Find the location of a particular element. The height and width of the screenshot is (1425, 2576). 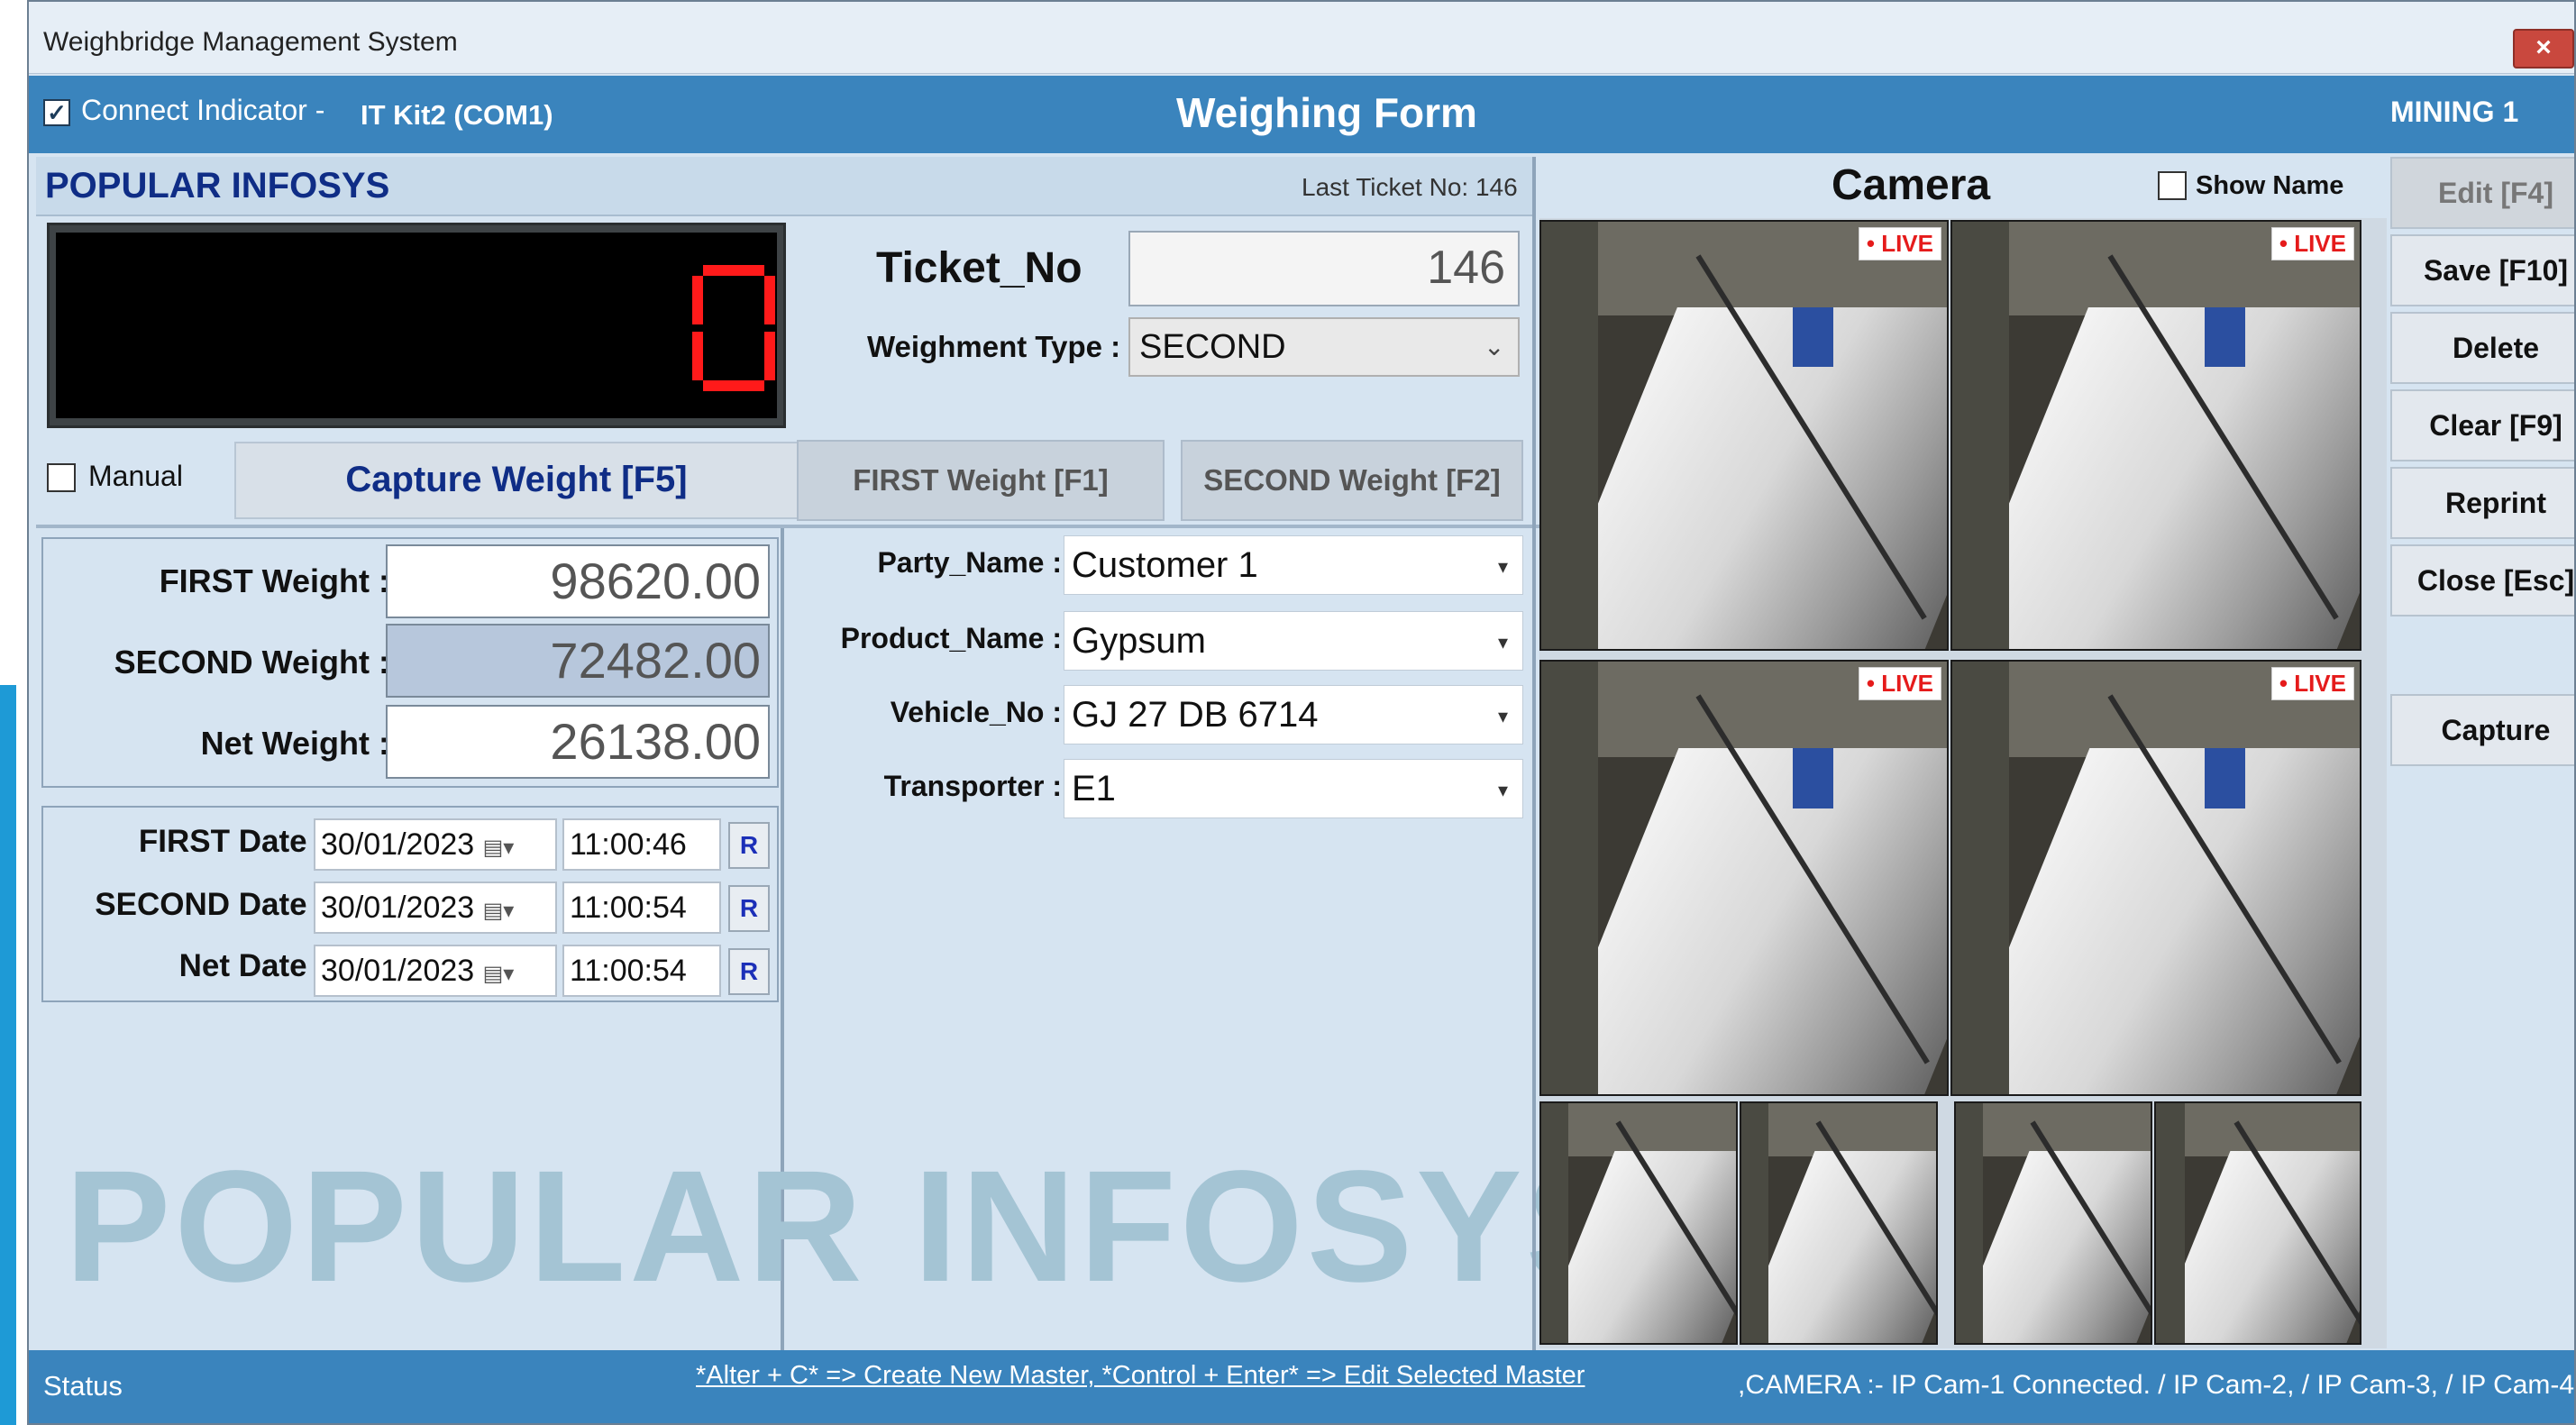

net-weight-label: Net Weight : is located at coordinates (294, 743).